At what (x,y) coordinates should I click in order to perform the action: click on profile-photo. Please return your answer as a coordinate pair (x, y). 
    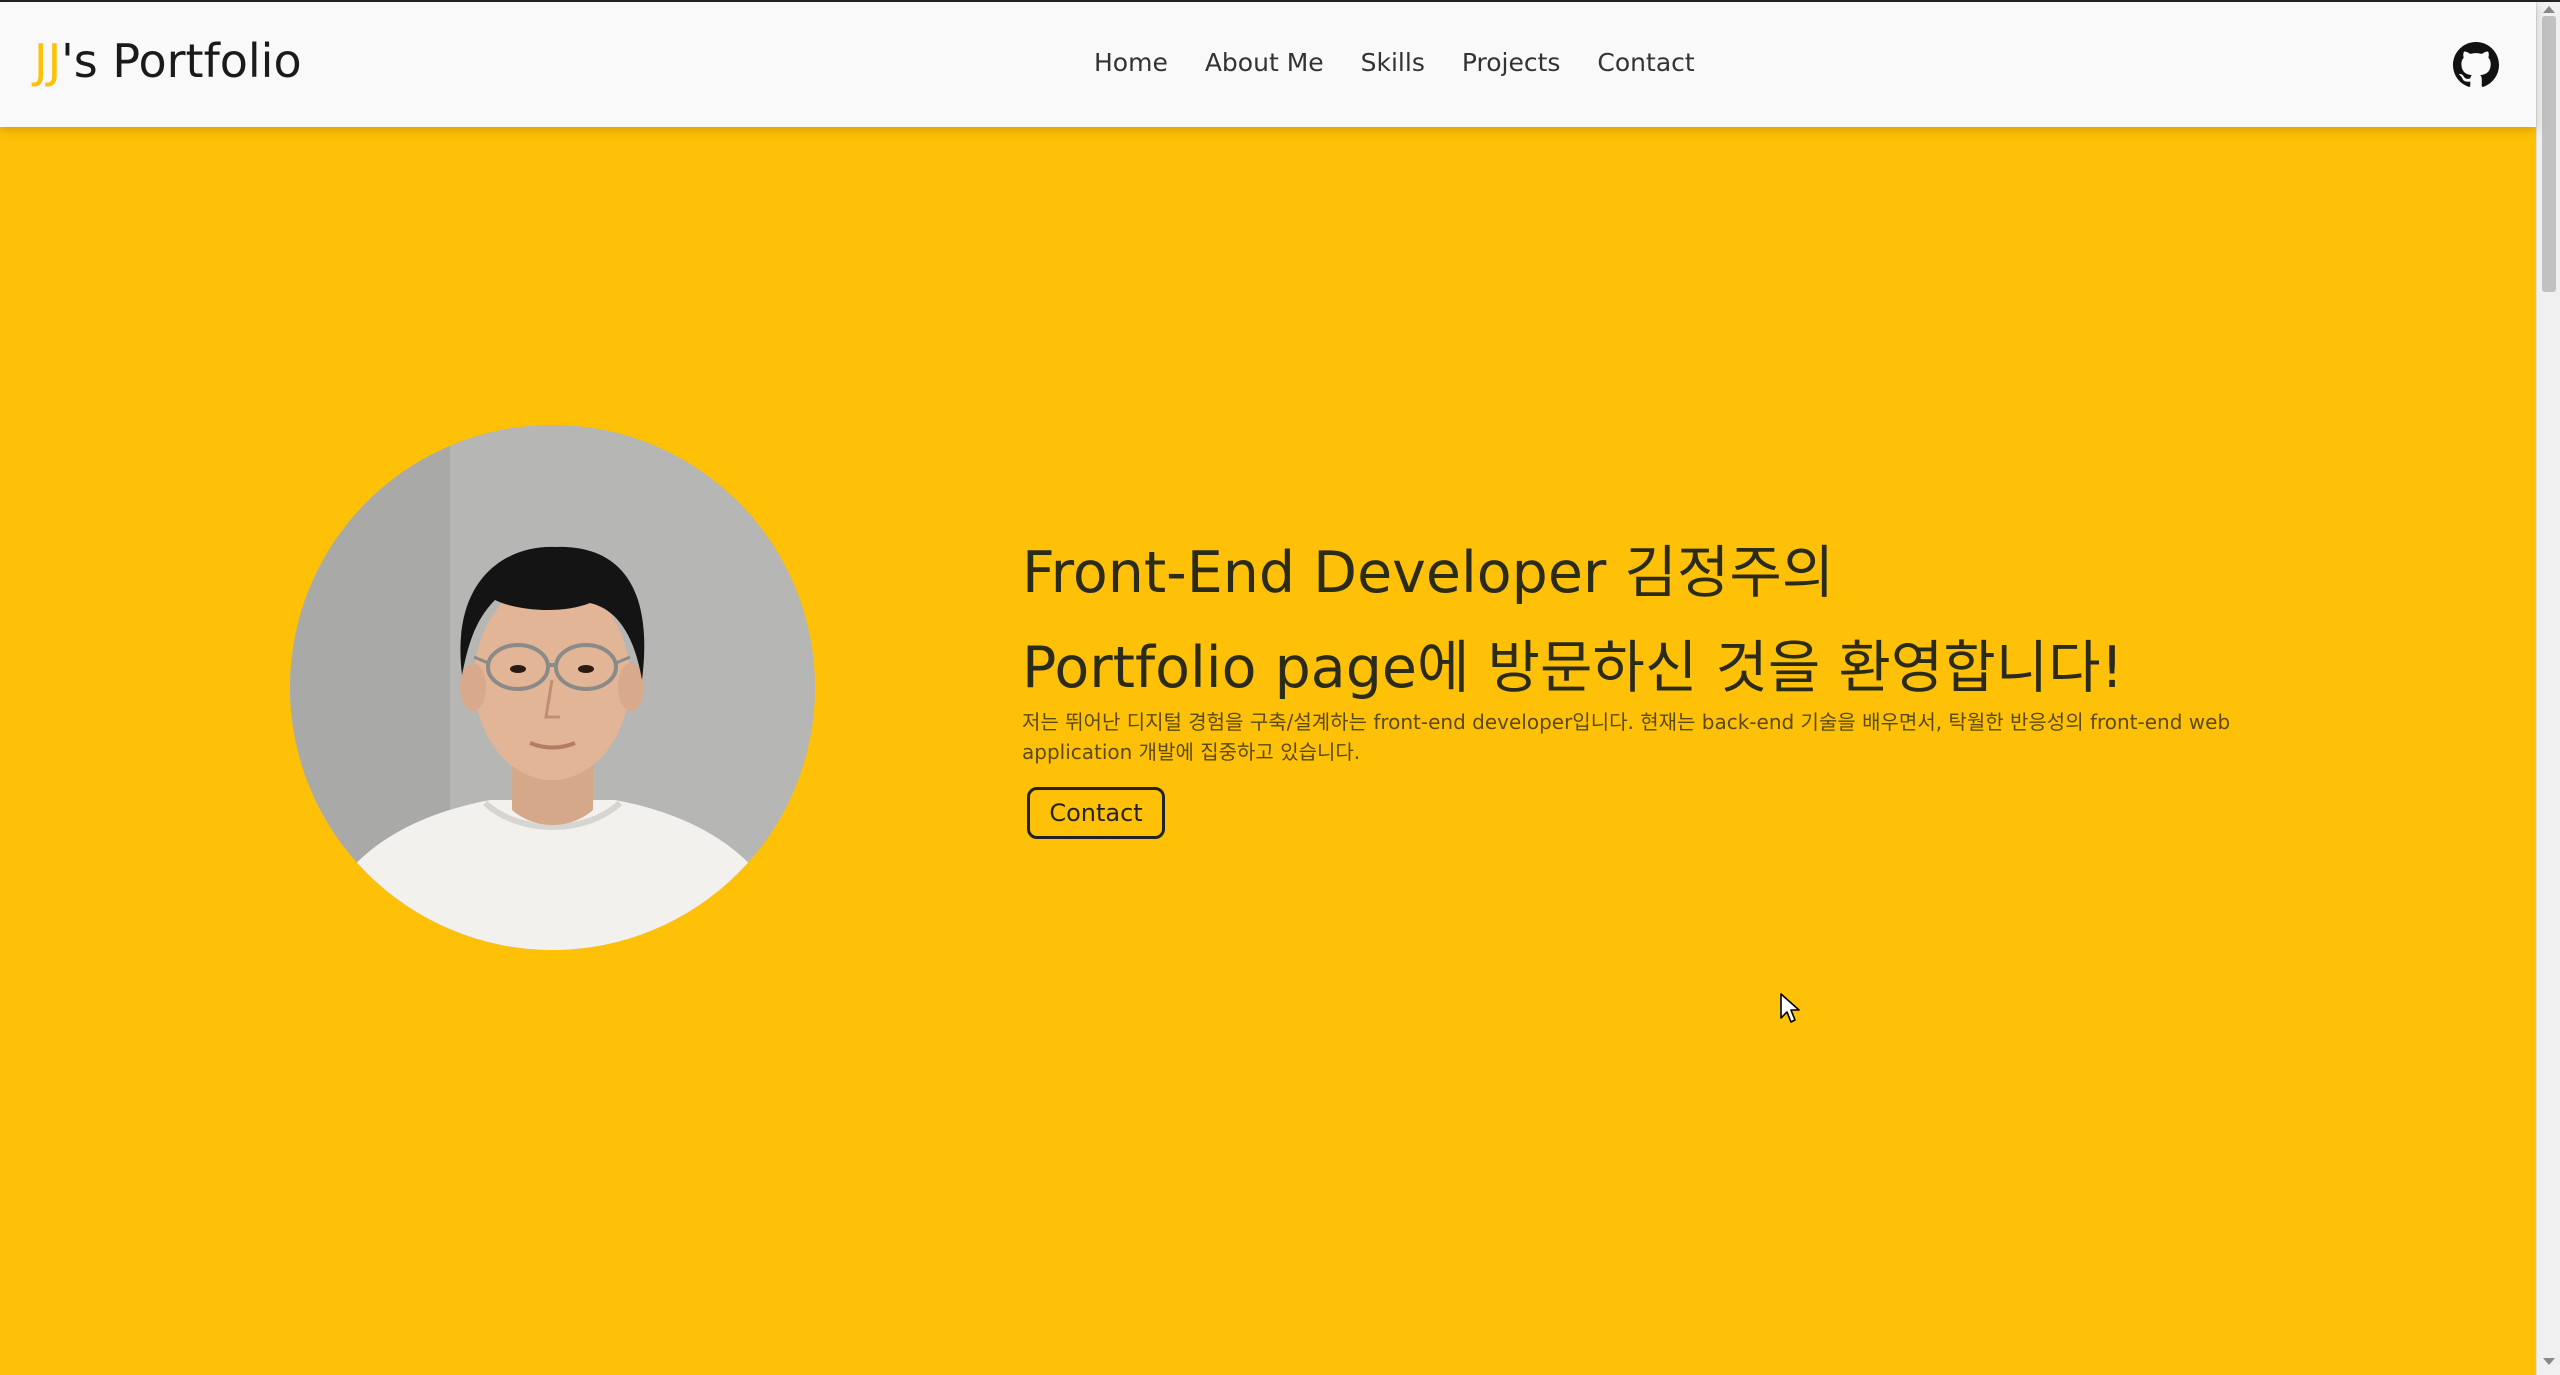
    Looking at the image, I should click on (552, 687).